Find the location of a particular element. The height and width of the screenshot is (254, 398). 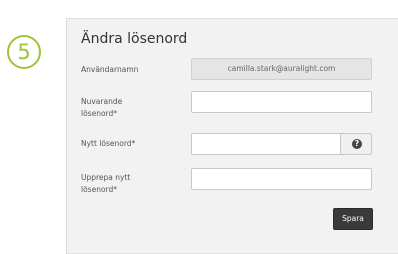

username-label: Användarnamn is located at coordinates (110, 69).